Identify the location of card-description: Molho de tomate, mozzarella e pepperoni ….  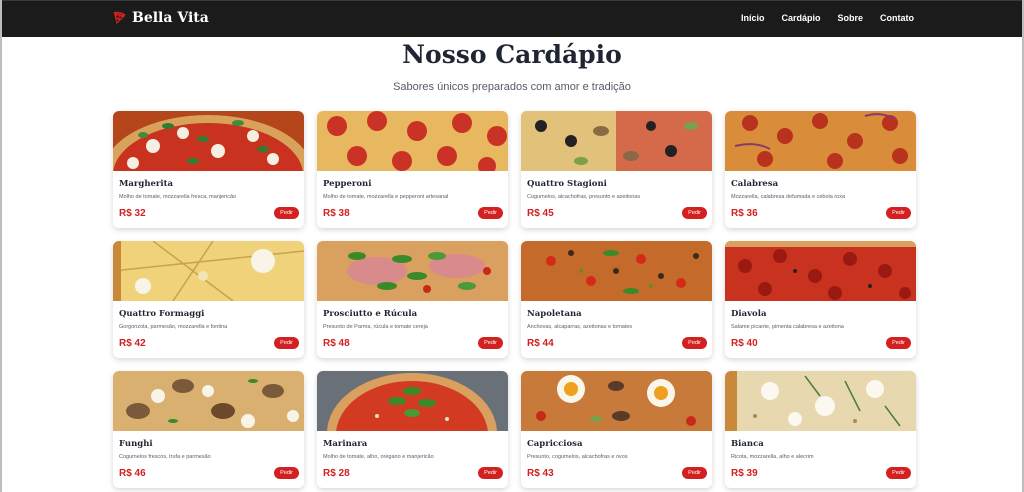
(386, 197).